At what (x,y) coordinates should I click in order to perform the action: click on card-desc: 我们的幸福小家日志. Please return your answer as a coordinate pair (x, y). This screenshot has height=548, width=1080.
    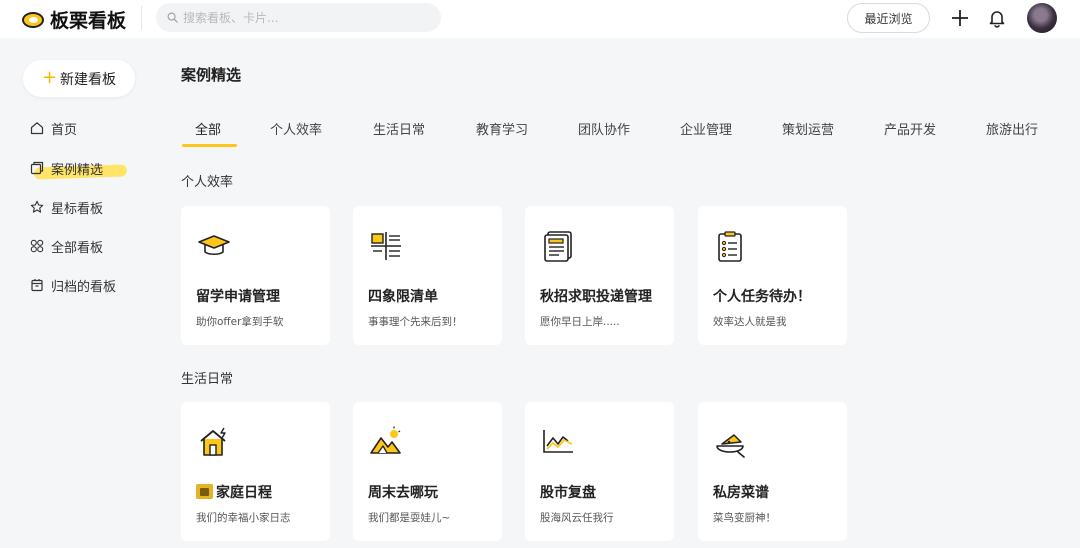
    Looking at the image, I should click on (243, 518).